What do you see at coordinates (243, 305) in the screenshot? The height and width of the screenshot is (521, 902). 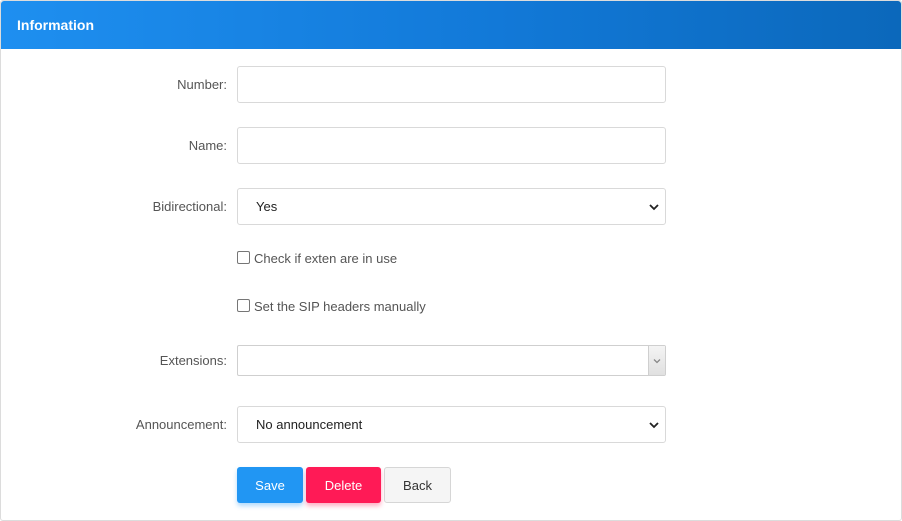 I see `sip-headers-checkbox` at bounding box center [243, 305].